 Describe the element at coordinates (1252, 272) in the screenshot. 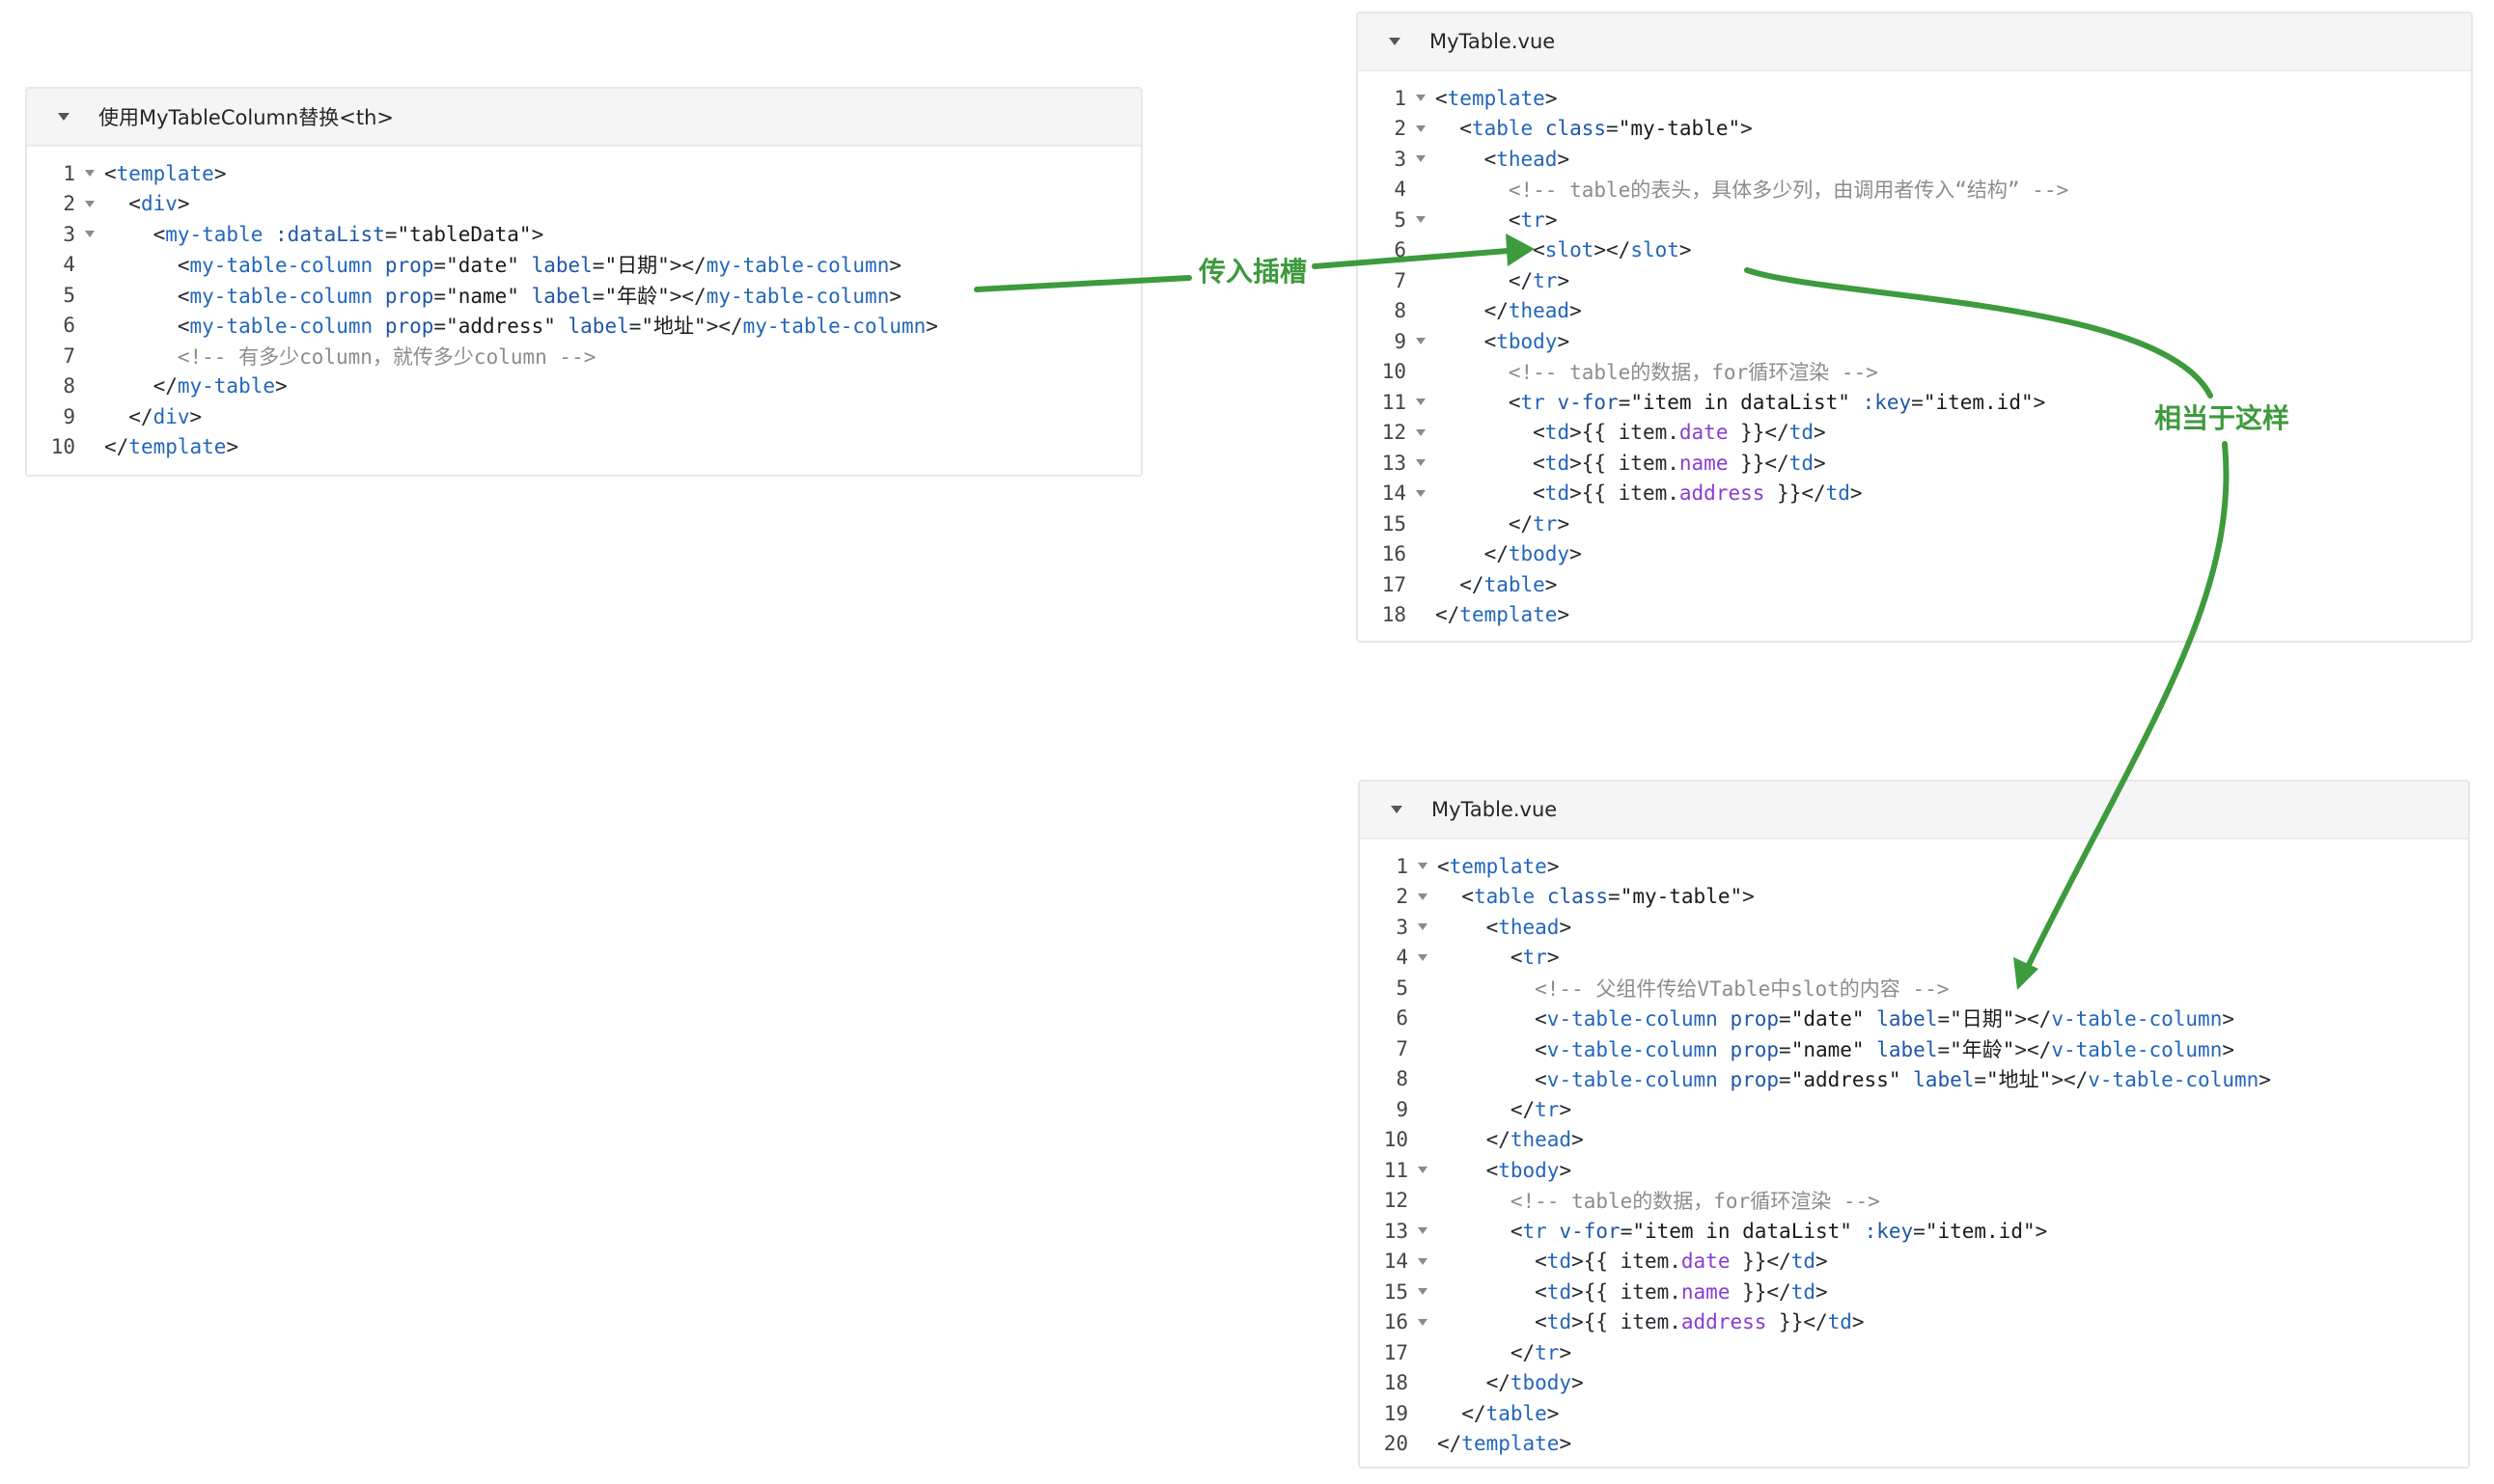

I see `pass-slot-label: 传入插槽` at that location.